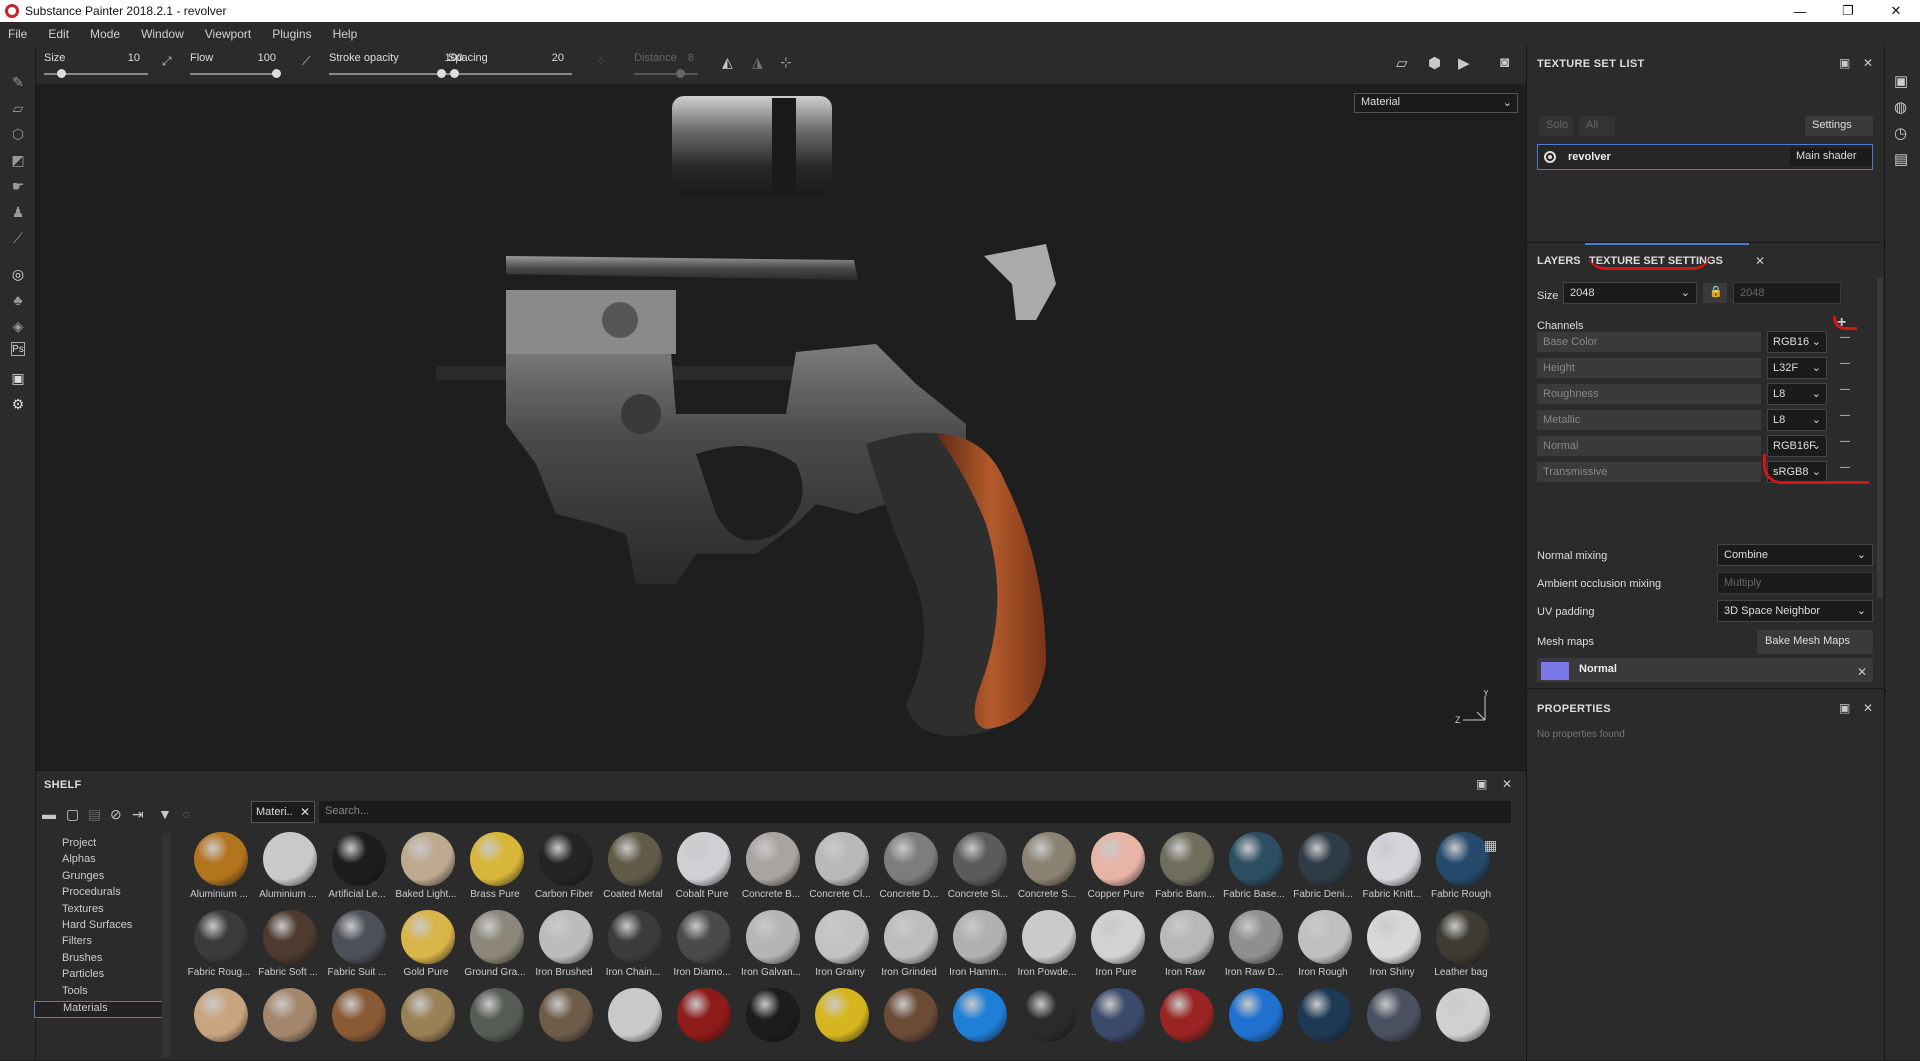  What do you see at coordinates (1797, 342) in the screenshot?
I see `channel-format-select: RGB16 ⌄` at bounding box center [1797, 342].